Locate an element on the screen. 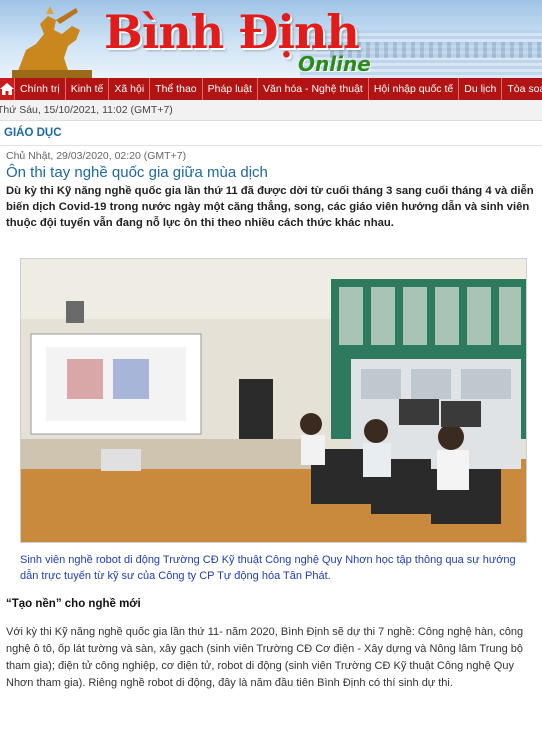 The width and height of the screenshot is (542, 752). site-banner: Bình Định Online is located at coordinates (271, 39).